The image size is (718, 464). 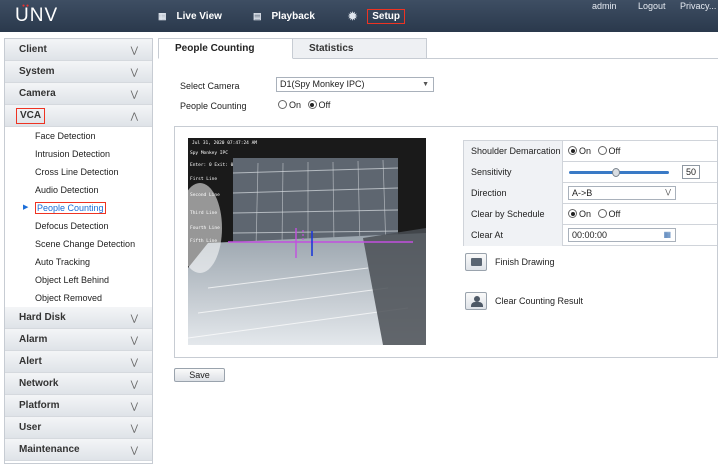 What do you see at coordinates (622, 193) in the screenshot?
I see `direction-dropdown: A->B ⋁` at bounding box center [622, 193].